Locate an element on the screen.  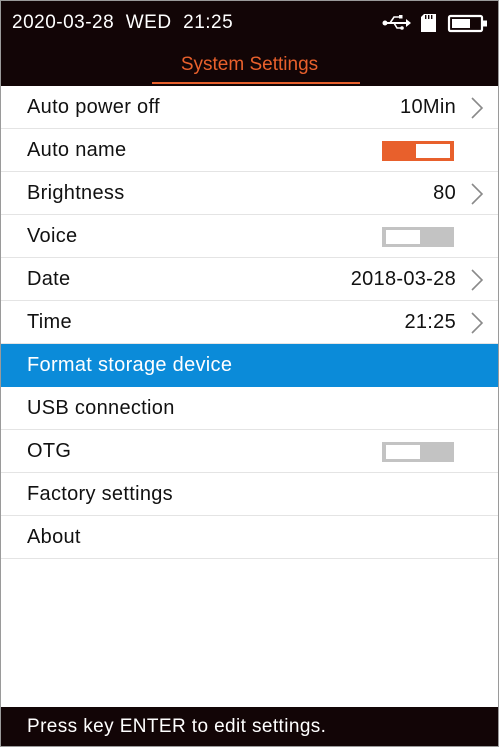
menu-item-label: Time is located at coordinates (49, 322).